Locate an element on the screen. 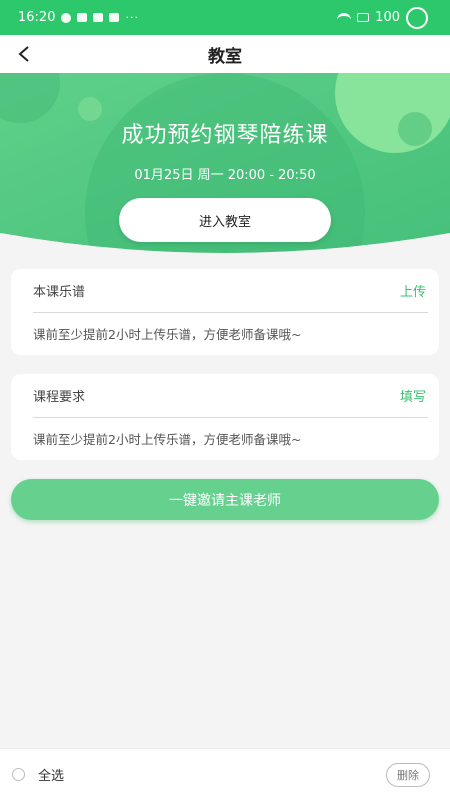 The width and height of the screenshot is (450, 800). calendar-notification-icon is located at coordinates (82, 17).